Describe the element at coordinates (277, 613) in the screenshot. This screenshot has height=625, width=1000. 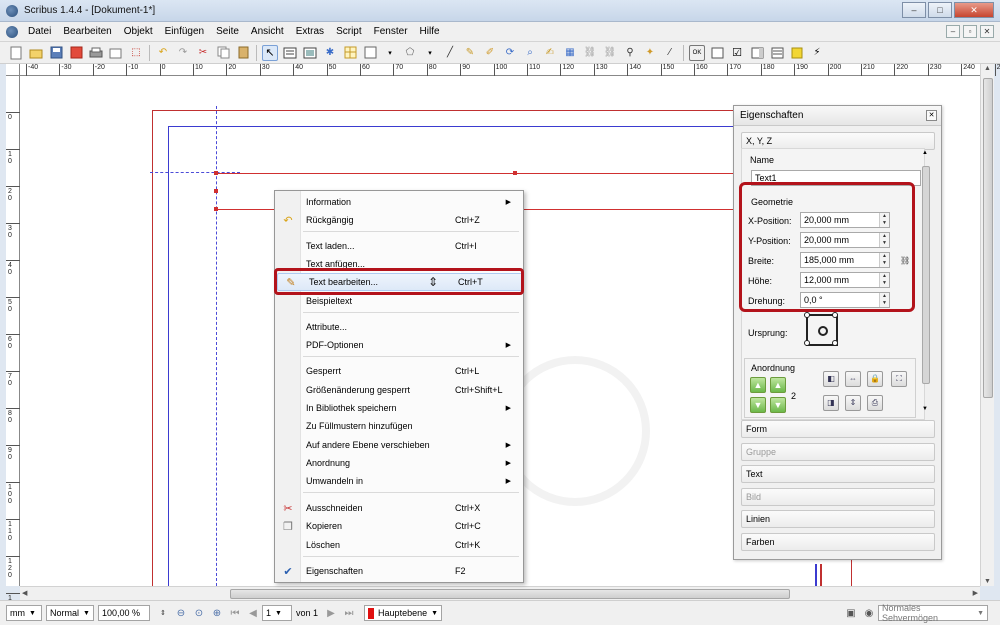
I see `page-select: 1 ▼` at that location.